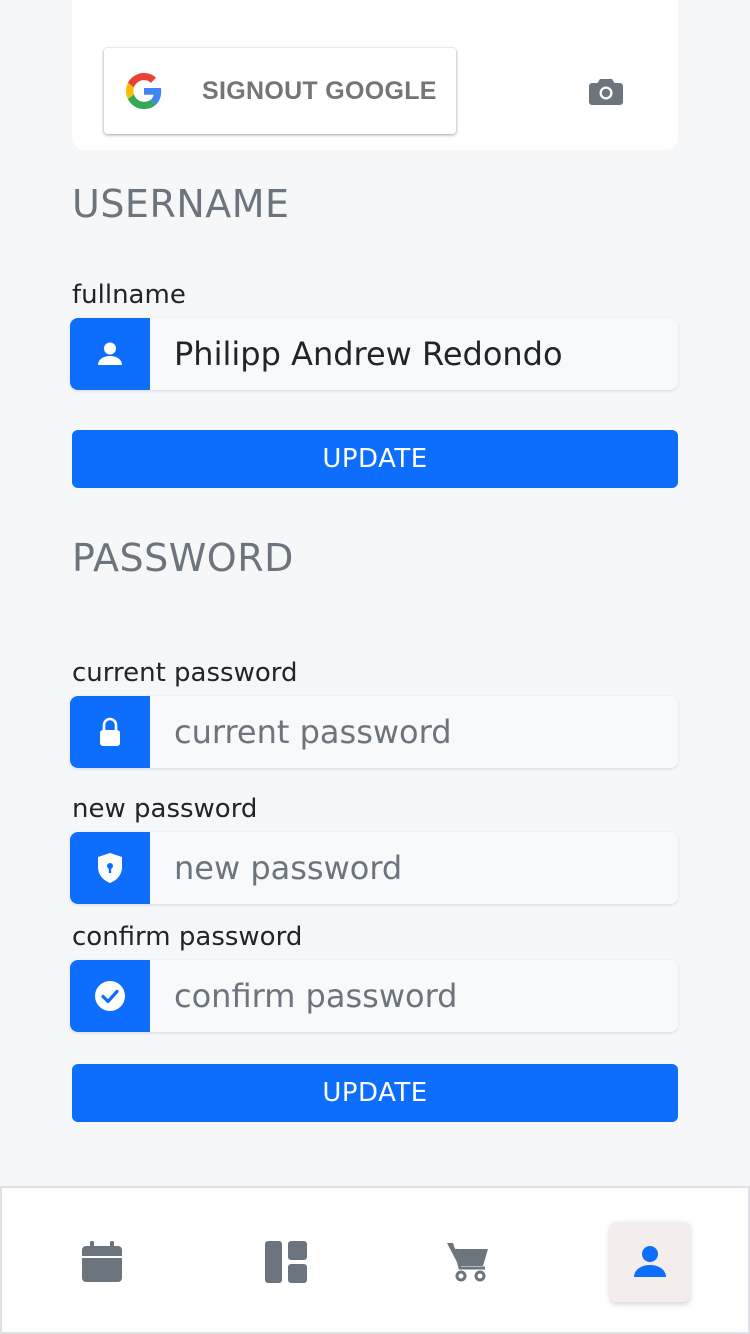 Image resolution: width=750 pixels, height=1334 pixels. I want to click on nav-dashboard, so click(286, 1262).